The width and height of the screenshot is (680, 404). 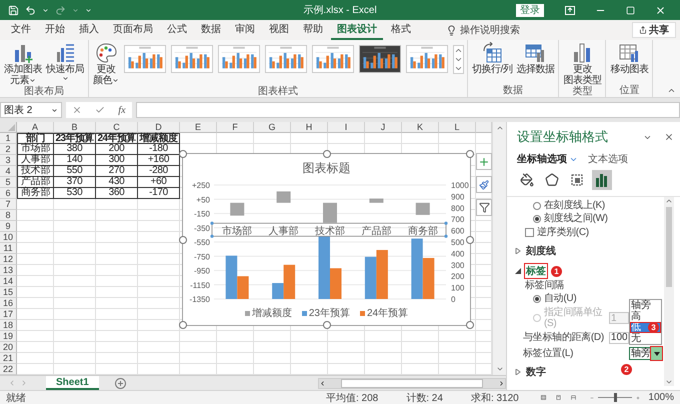 What do you see at coordinates (30, 10) in the screenshot?
I see `undo-icon` at bounding box center [30, 10].